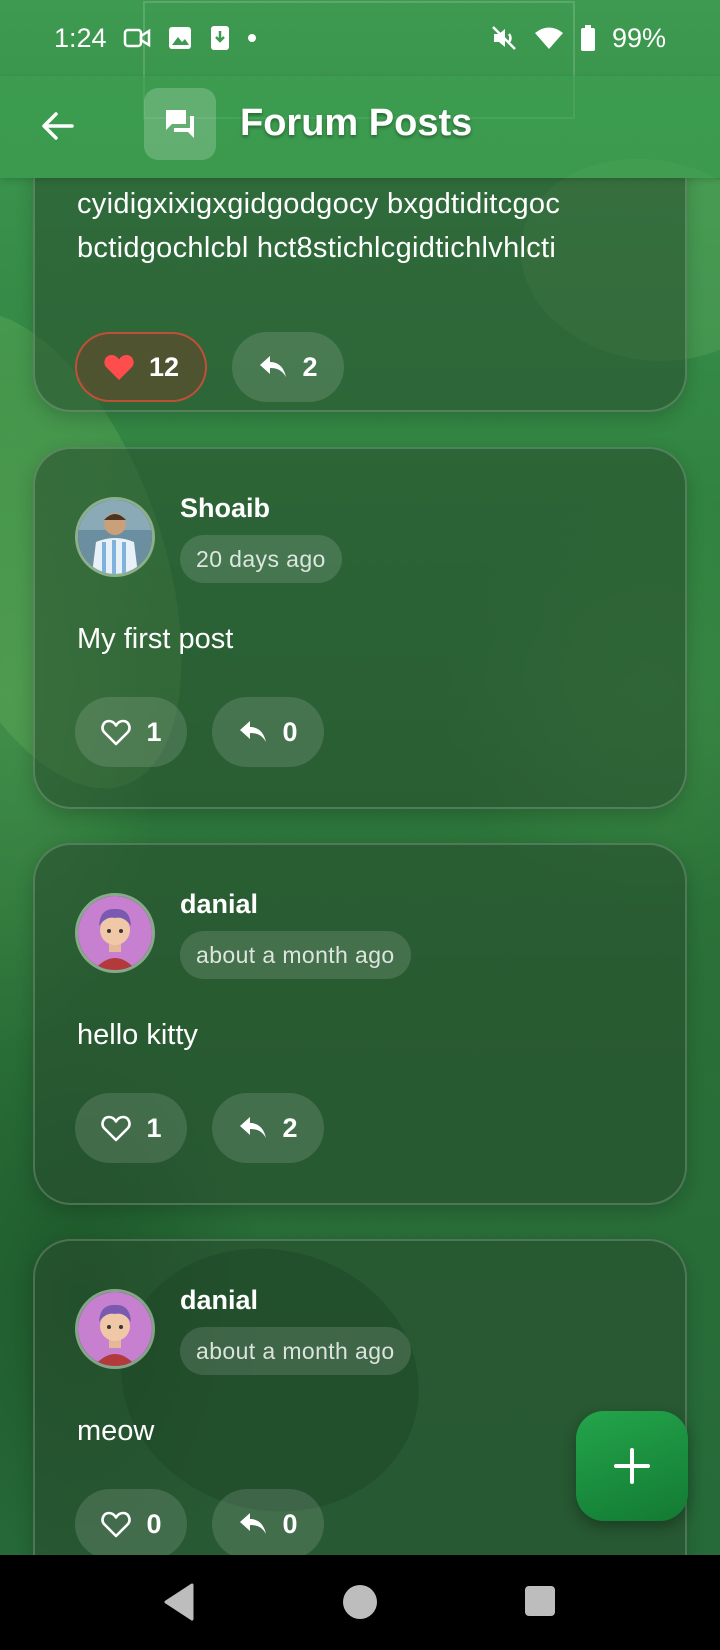  Describe the element at coordinates (356, 123) in the screenshot. I see `page-title: Forum Posts` at that location.